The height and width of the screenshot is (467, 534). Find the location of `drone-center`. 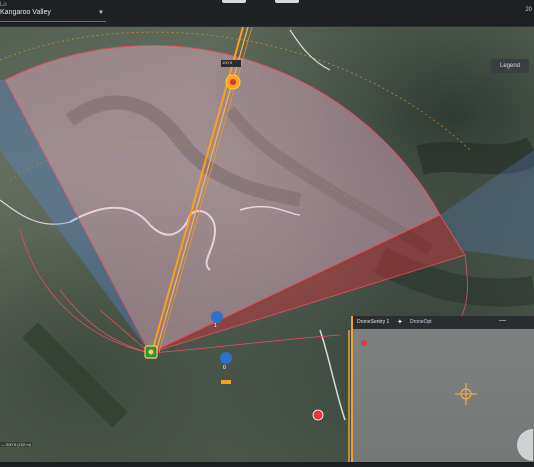

drone-center is located at coordinates (233, 82).